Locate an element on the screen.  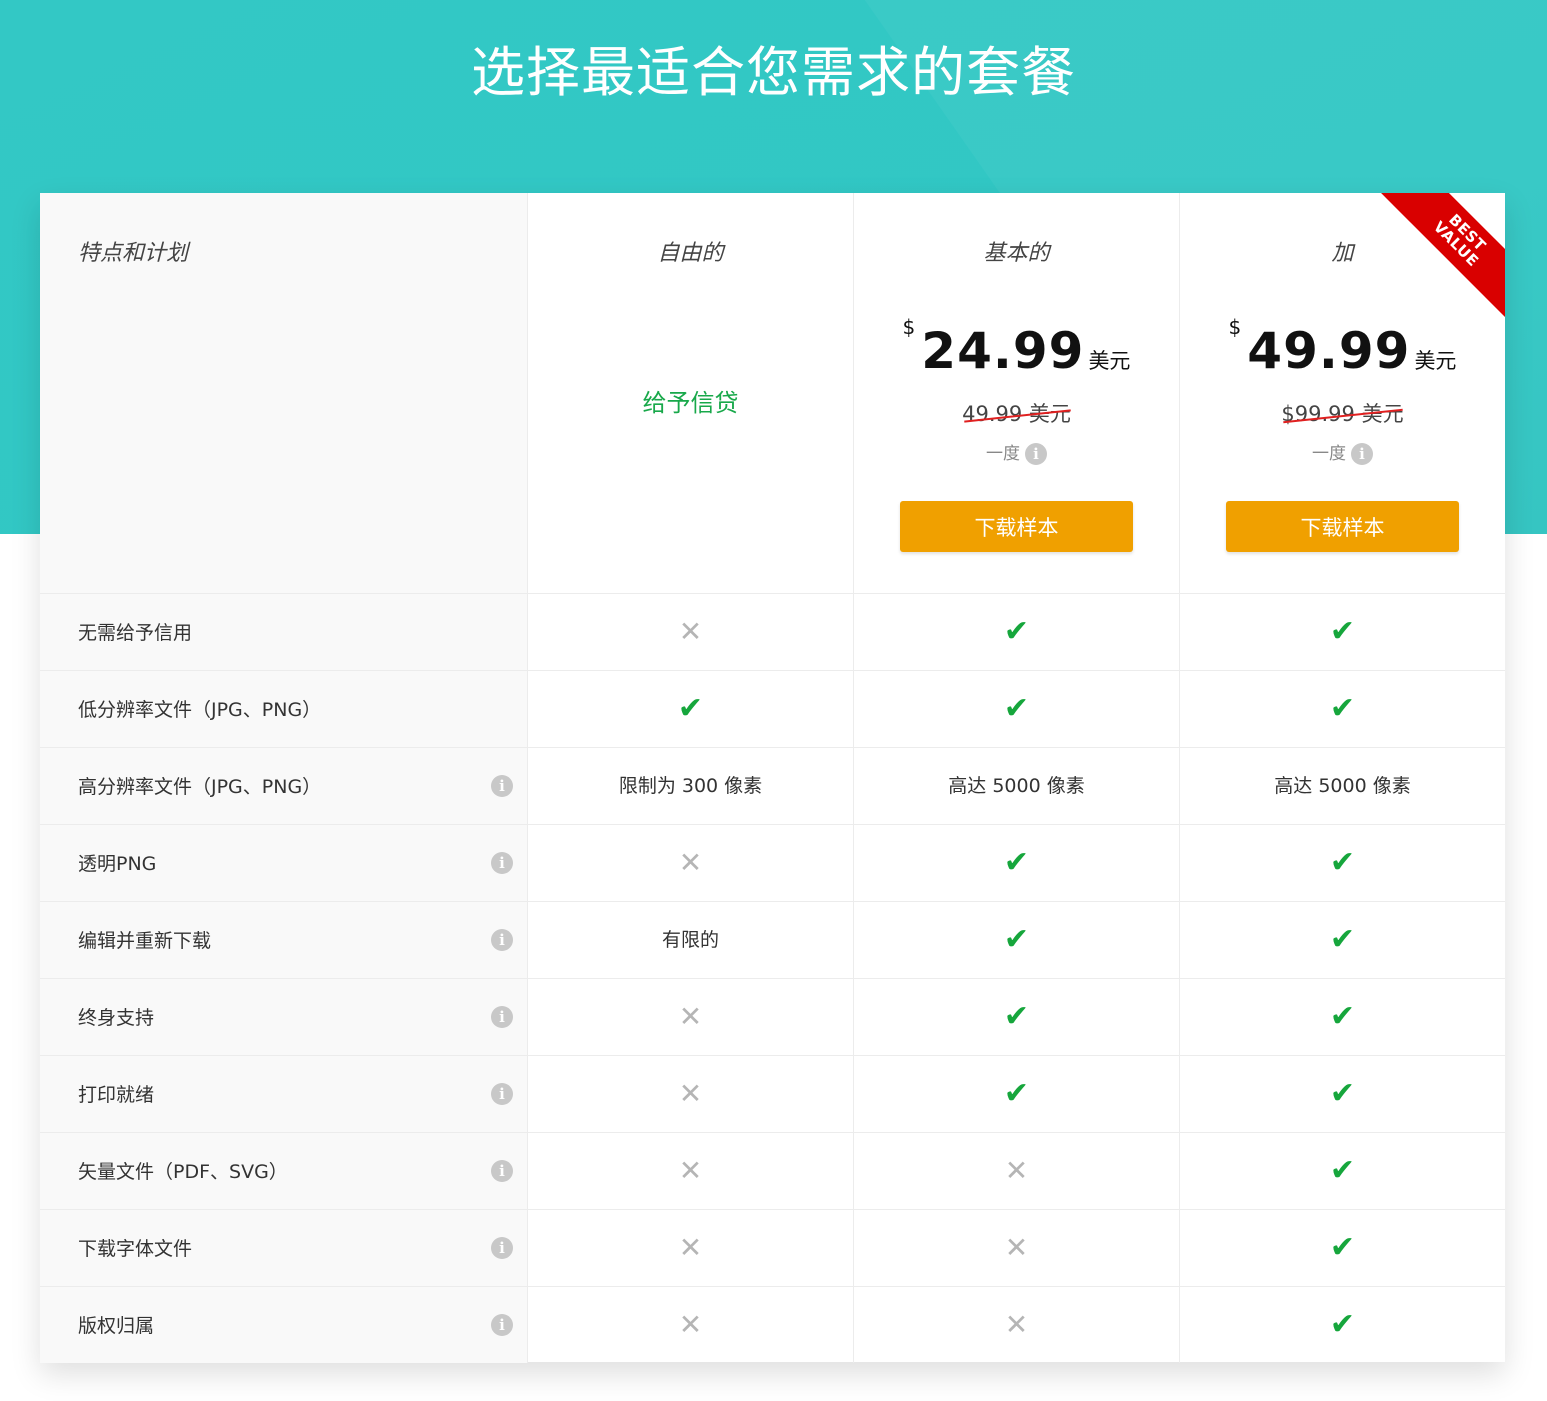
plan-basic: 基本的 $24.99 美元 49.99 美元 一度 i 下载样本 is located at coordinates (1017, 393).